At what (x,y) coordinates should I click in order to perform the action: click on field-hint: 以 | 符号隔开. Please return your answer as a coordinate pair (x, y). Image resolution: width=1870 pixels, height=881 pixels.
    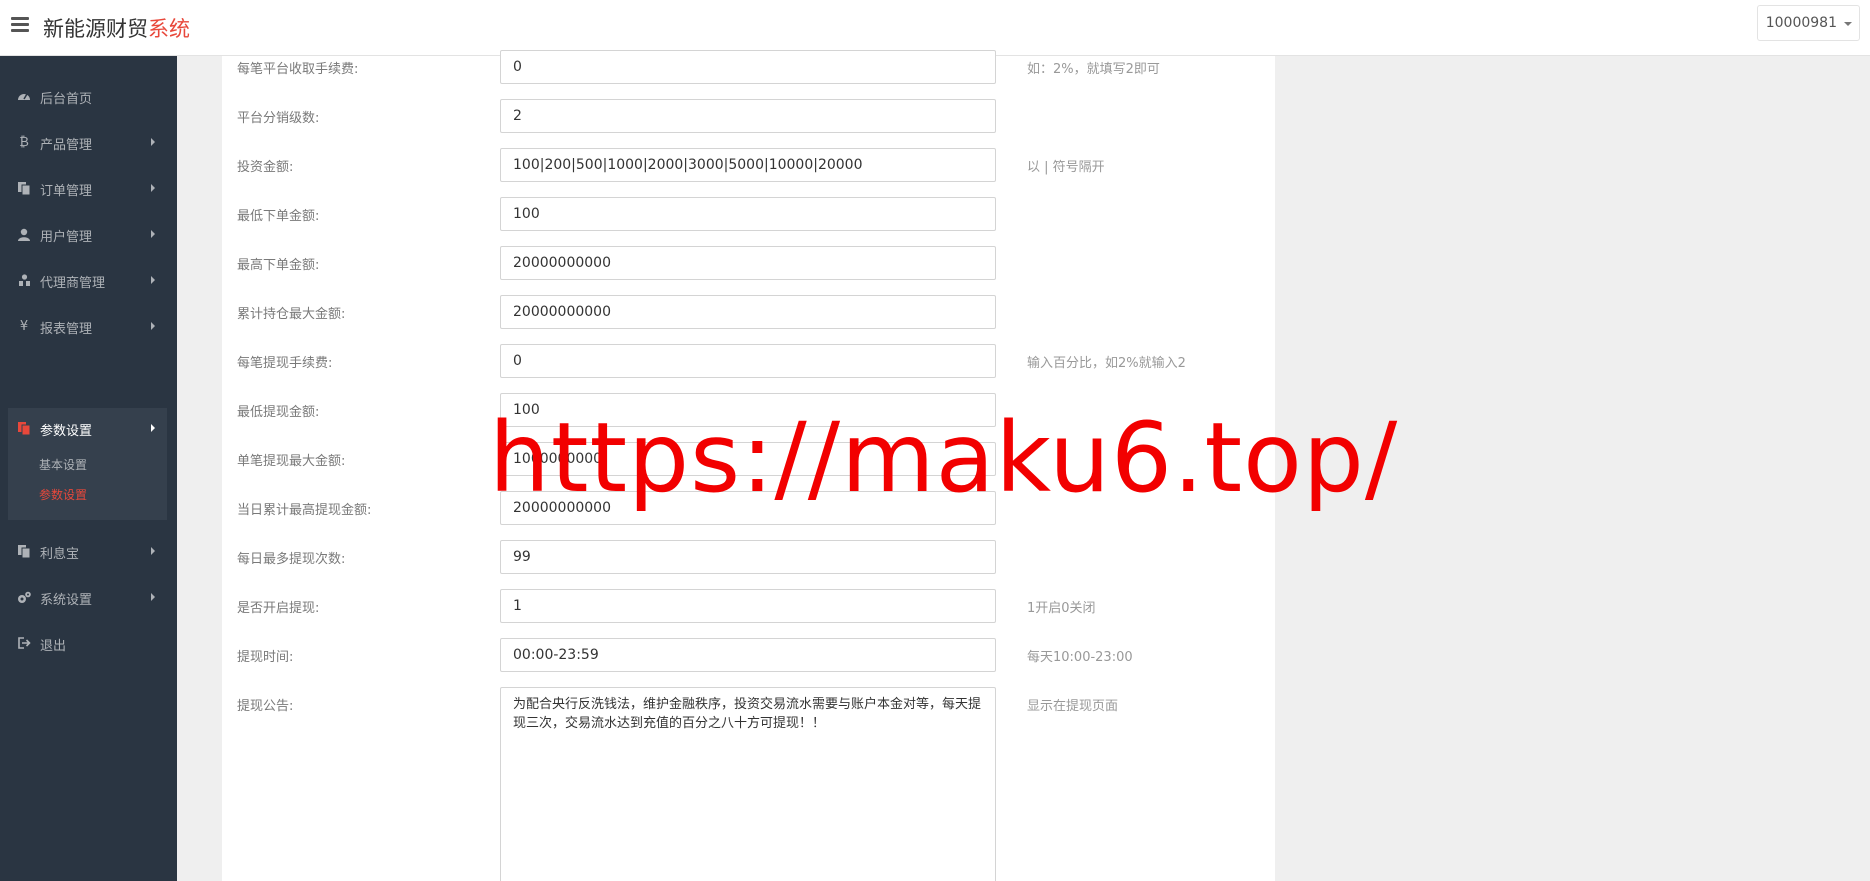
    Looking at the image, I should click on (1066, 167).